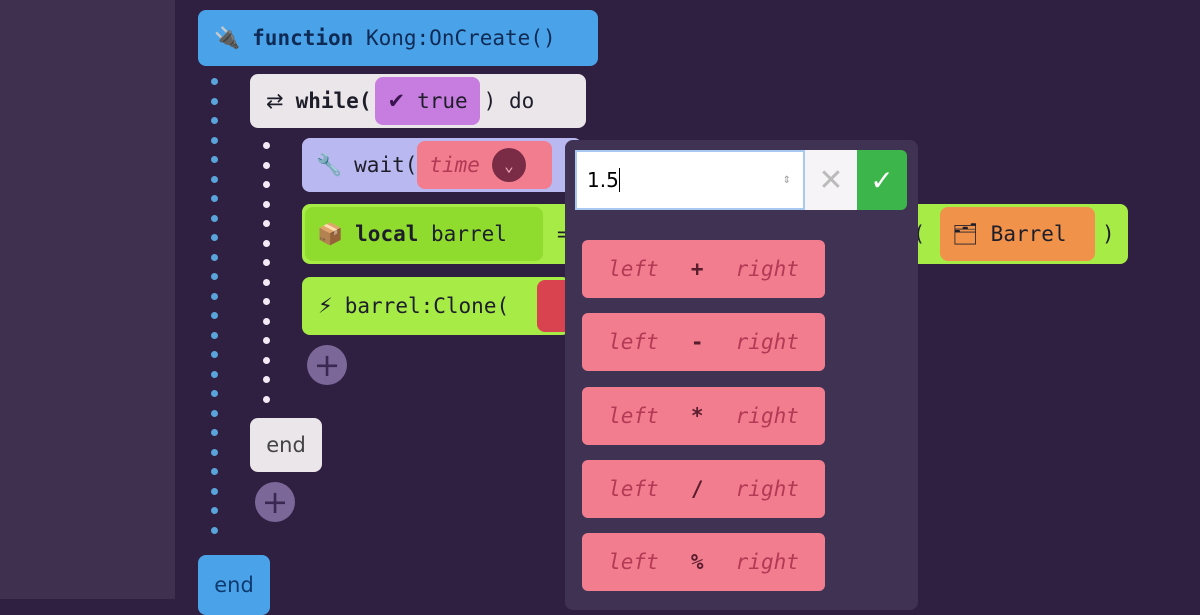 The image size is (1200, 615). I want to click on function-block: 🔌 function Kong:OnCreate(), so click(398, 38).